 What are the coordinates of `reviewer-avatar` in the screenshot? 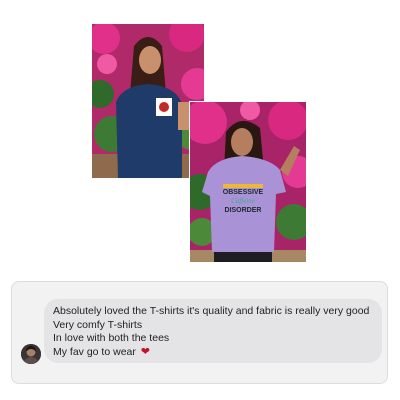 It's located at (31, 354).